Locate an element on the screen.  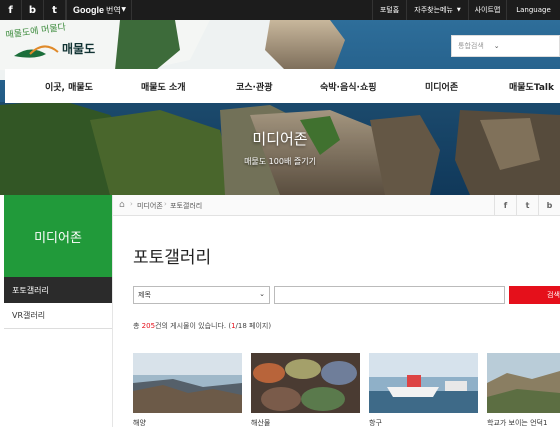
sidebar-title: 미디어존 is located at coordinates (58, 236).